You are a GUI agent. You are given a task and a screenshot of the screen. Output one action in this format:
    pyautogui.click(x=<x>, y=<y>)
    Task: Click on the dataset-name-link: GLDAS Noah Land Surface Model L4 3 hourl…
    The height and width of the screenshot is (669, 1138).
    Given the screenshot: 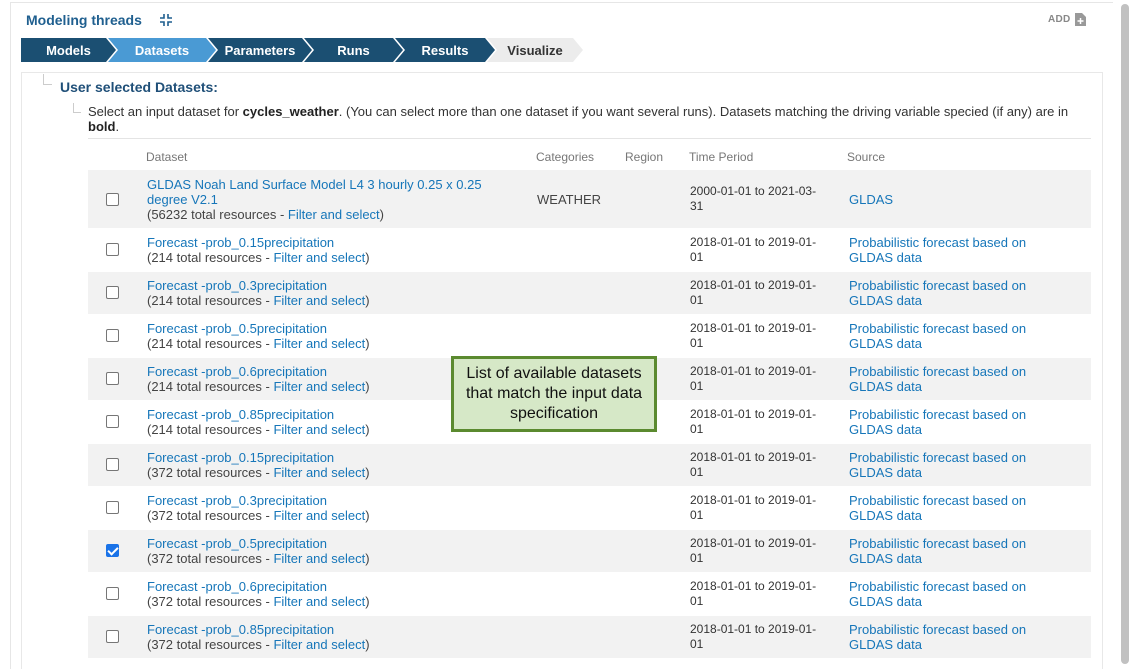 What is the action you would take?
    pyautogui.click(x=327, y=192)
    